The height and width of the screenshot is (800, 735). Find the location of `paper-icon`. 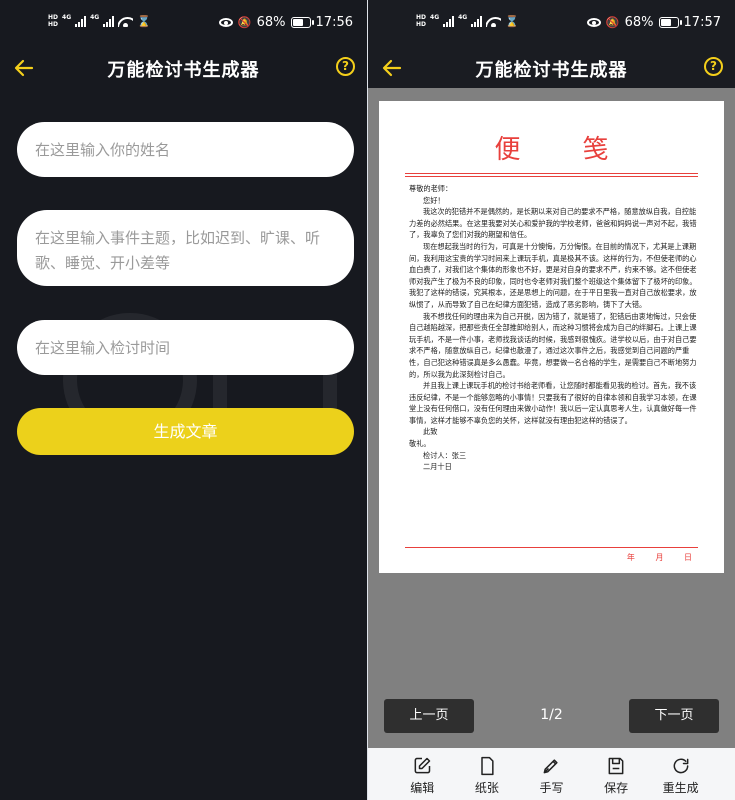

paper-icon is located at coordinates (487, 766).